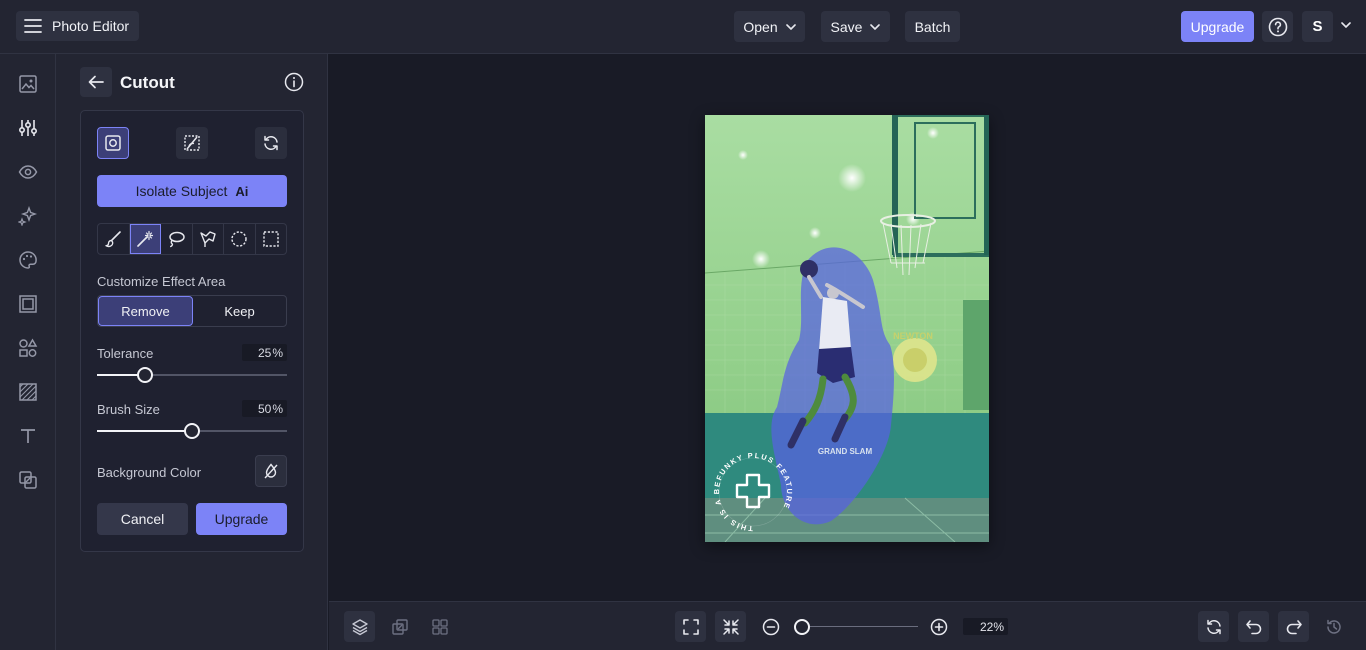  Describe the element at coordinates (1217, 26) in the screenshot. I see `upgrade-top-button: Upgrade` at that location.